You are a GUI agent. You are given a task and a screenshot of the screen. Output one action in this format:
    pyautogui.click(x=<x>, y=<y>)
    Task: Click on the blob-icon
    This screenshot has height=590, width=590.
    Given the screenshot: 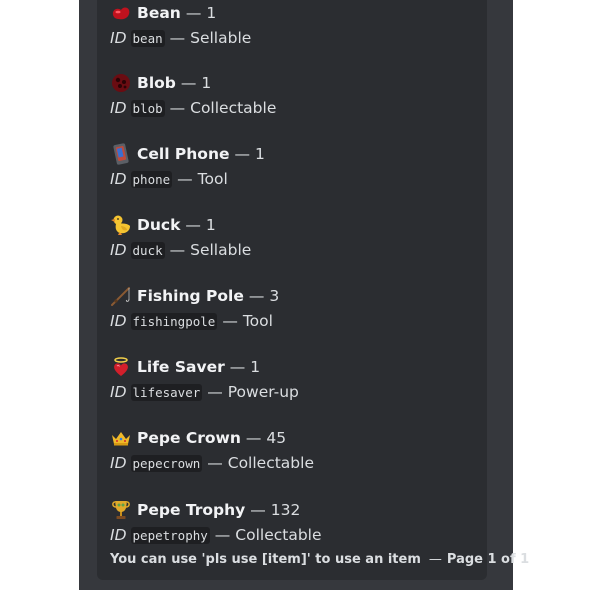 What is the action you would take?
    pyautogui.click(x=121, y=83)
    